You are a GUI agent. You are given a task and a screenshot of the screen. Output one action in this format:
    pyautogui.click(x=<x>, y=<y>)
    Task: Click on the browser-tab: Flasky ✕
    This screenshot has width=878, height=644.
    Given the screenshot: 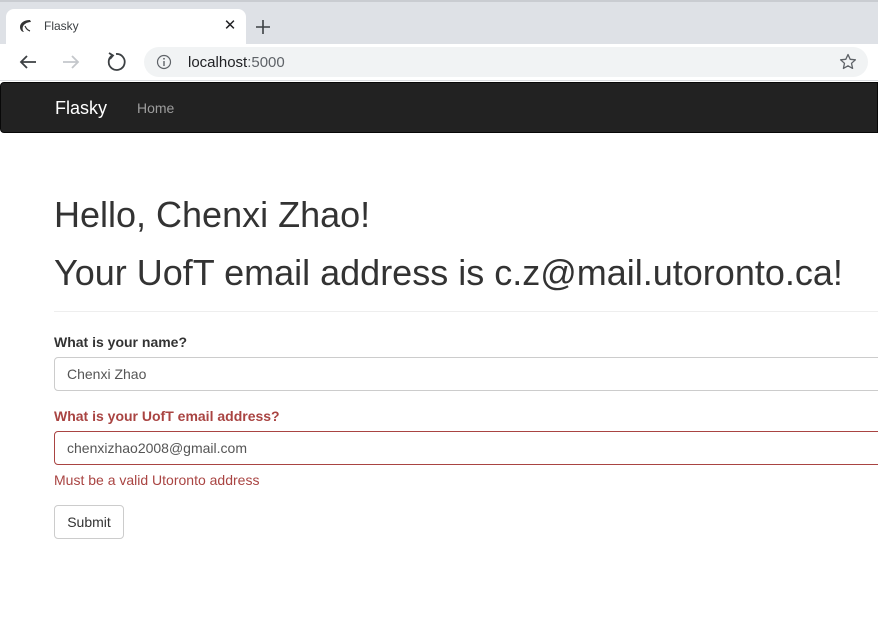 What is the action you would take?
    pyautogui.click(x=126, y=26)
    